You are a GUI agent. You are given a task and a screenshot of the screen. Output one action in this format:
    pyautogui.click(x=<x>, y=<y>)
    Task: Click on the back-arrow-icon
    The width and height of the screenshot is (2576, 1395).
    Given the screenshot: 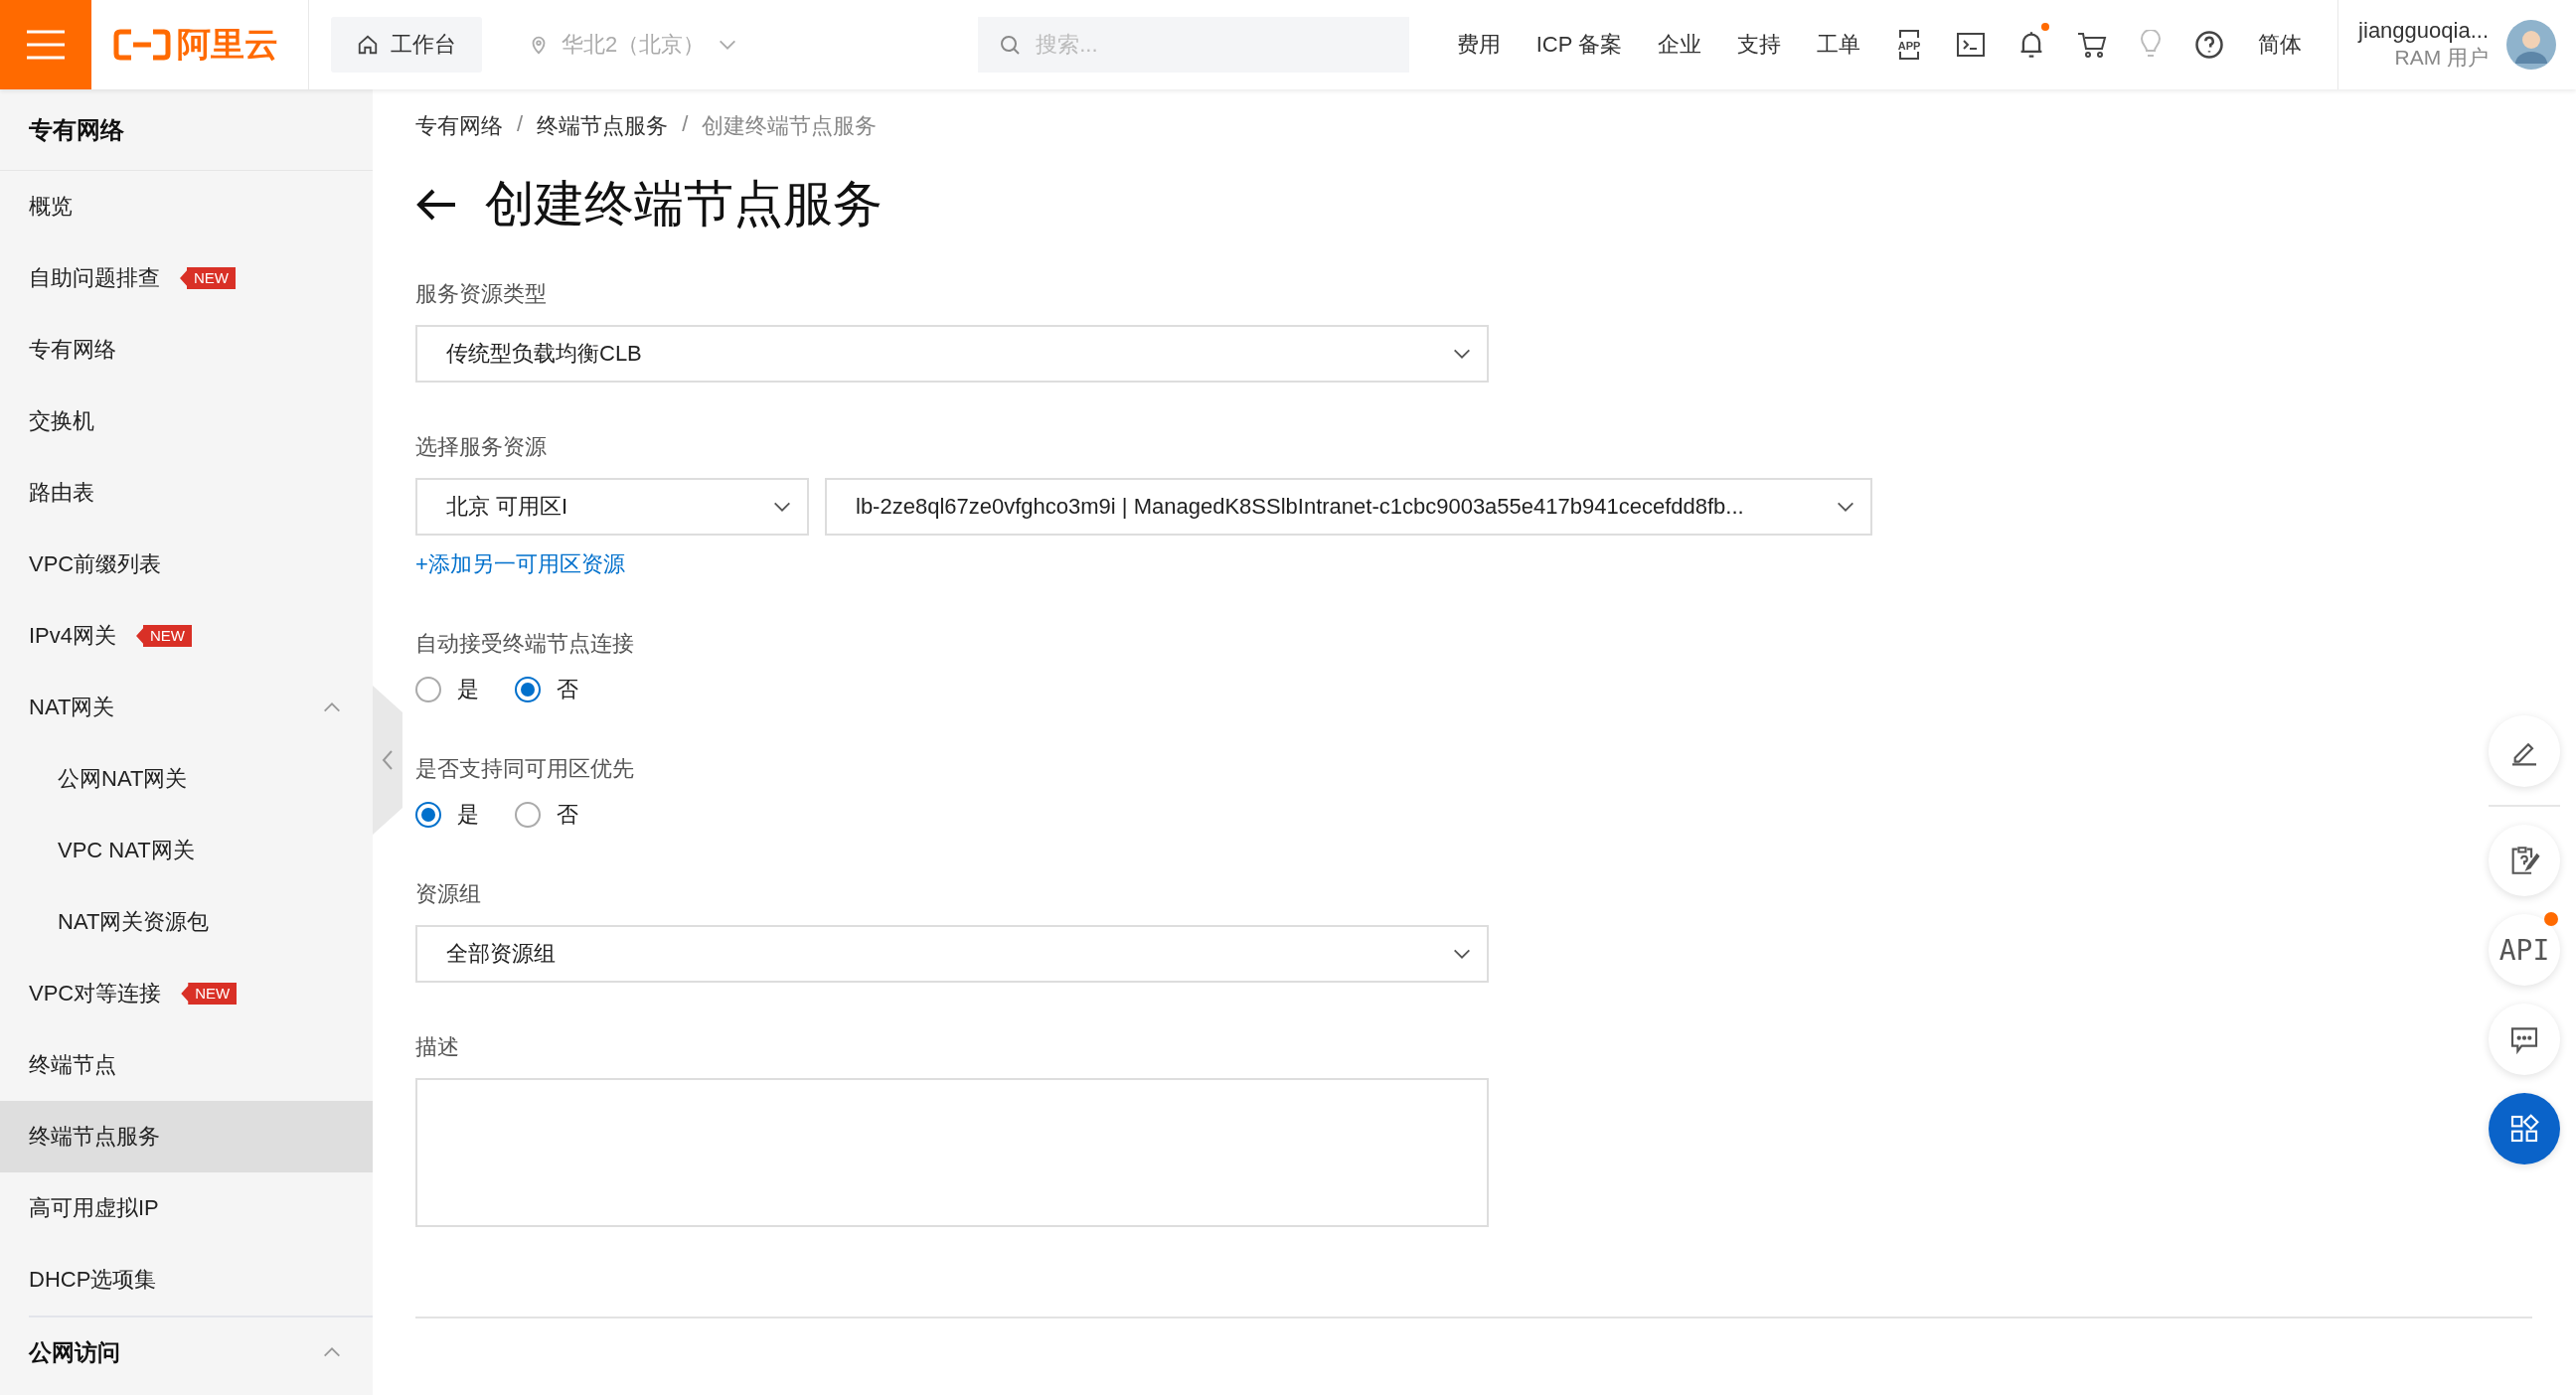 What is the action you would take?
    pyautogui.click(x=436, y=204)
    